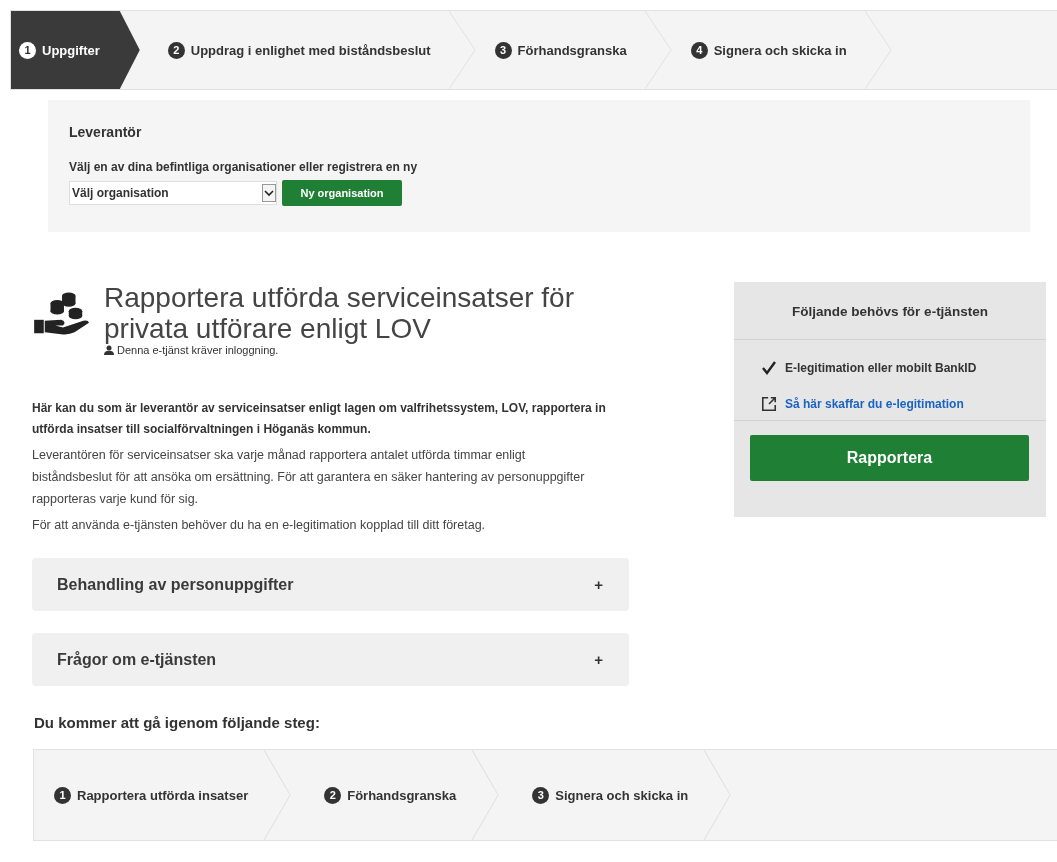 The image size is (1057, 862). What do you see at coordinates (259, 525) in the screenshot?
I see `body-text: För att använda e-tjänsten behöver du ha en e-legitimation kopplad till ditt företag.` at bounding box center [259, 525].